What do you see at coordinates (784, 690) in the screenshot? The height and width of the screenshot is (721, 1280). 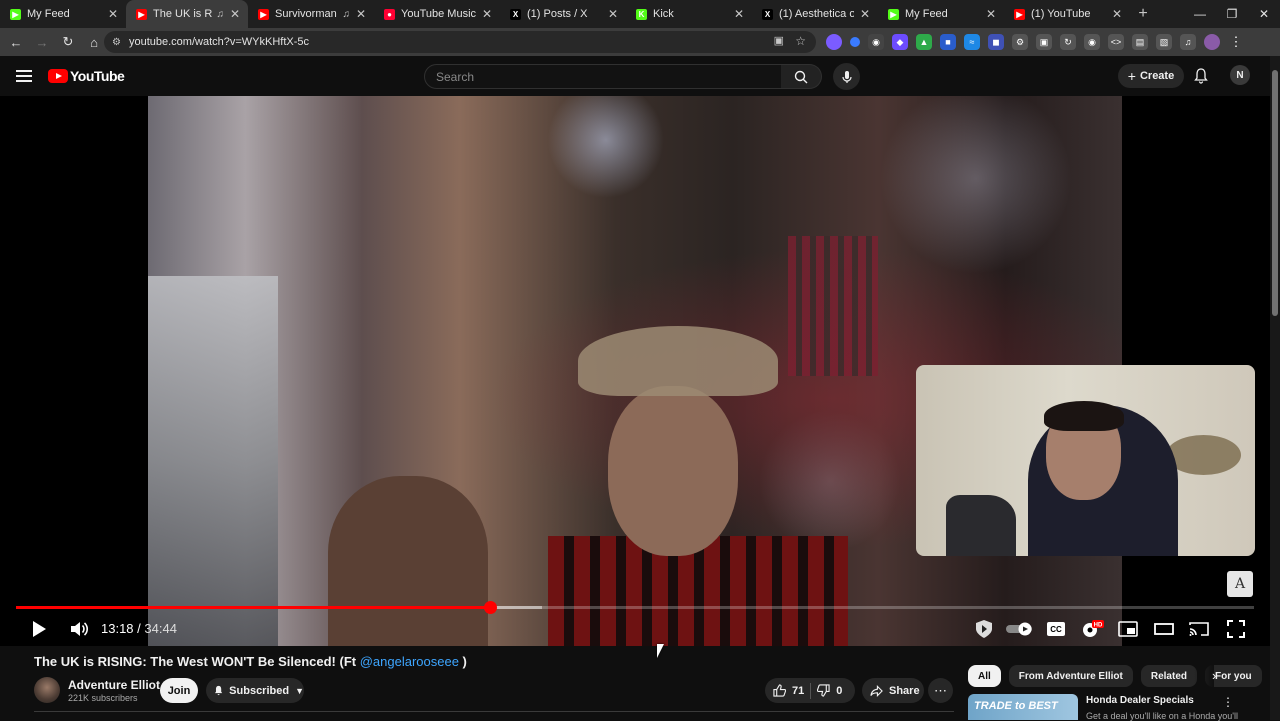 I see `like-button: 71` at bounding box center [784, 690].